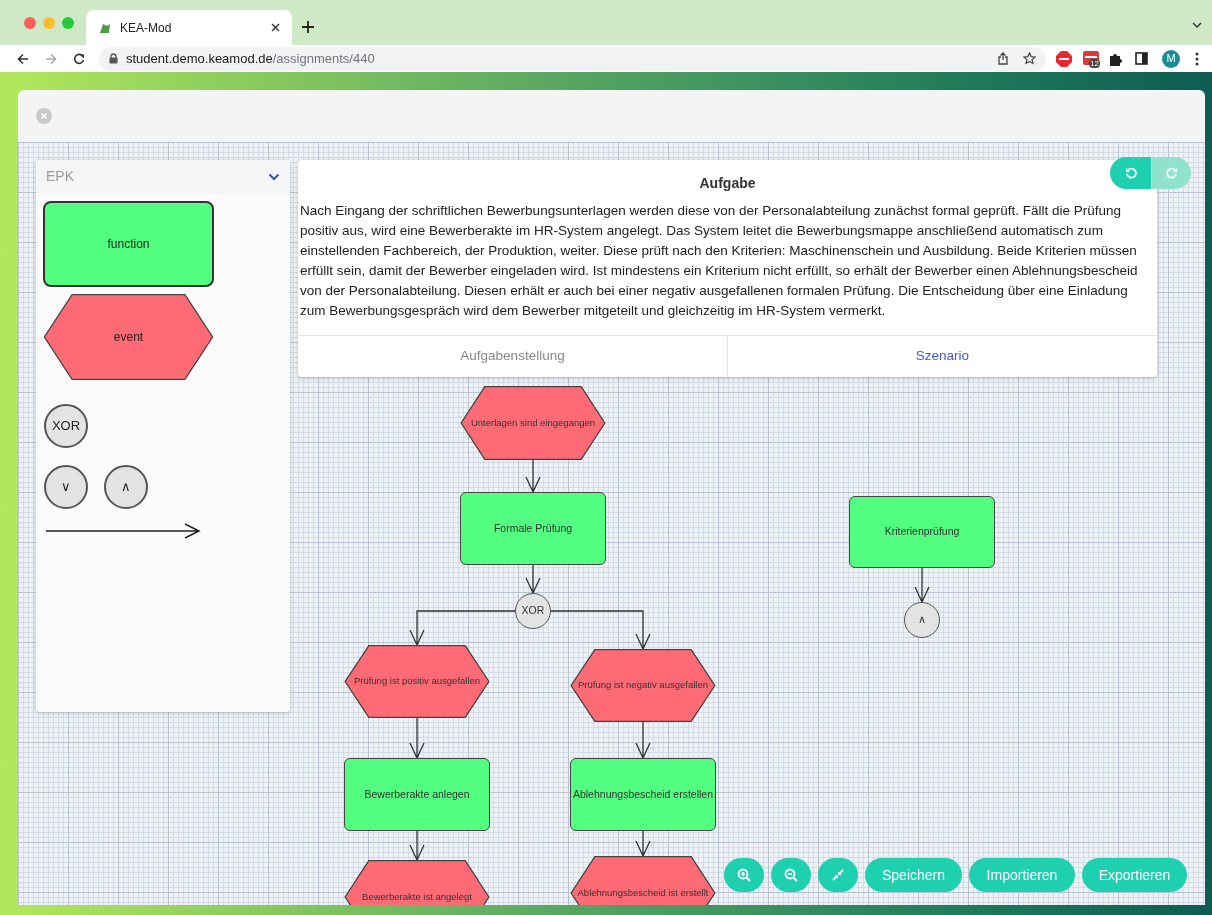  I want to click on event-node: Ablehnungsbescheid ist erstellt, so click(643, 880).